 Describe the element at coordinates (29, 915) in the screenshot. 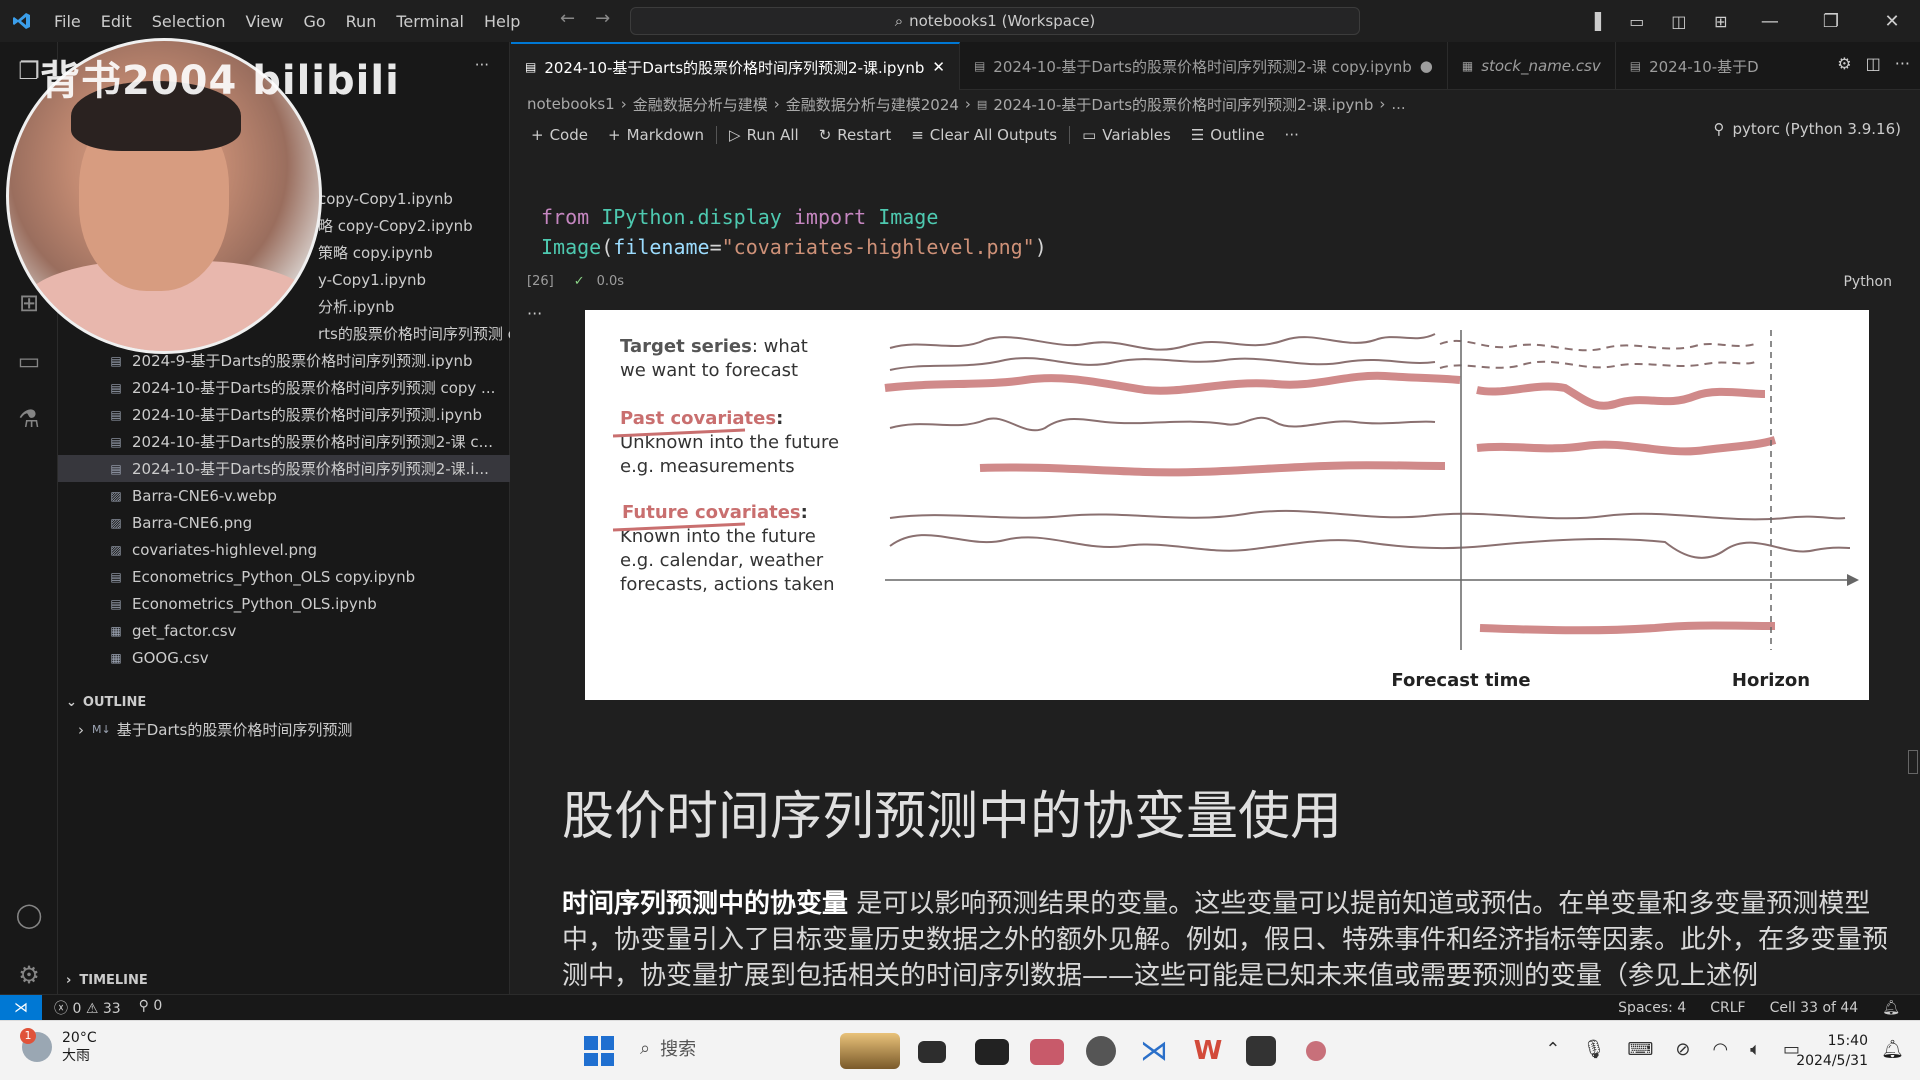

I see `account-icon: ◯` at that location.